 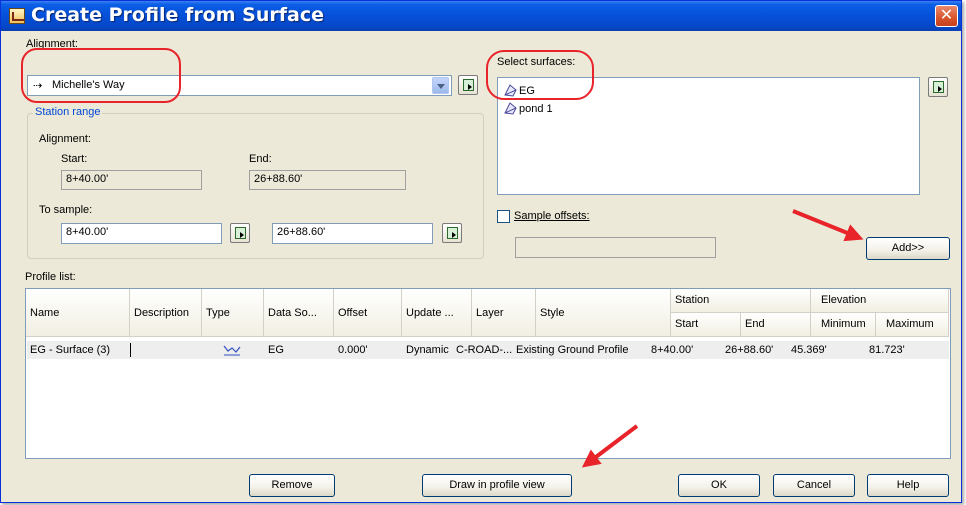 I want to click on start-station-field: 8+40.00', so click(x=131, y=180).